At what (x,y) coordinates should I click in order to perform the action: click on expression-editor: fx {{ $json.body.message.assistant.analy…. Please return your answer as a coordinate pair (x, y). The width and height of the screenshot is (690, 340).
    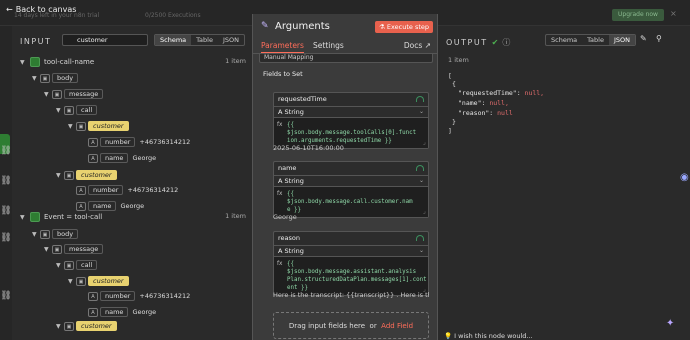
    Looking at the image, I should click on (351, 276).